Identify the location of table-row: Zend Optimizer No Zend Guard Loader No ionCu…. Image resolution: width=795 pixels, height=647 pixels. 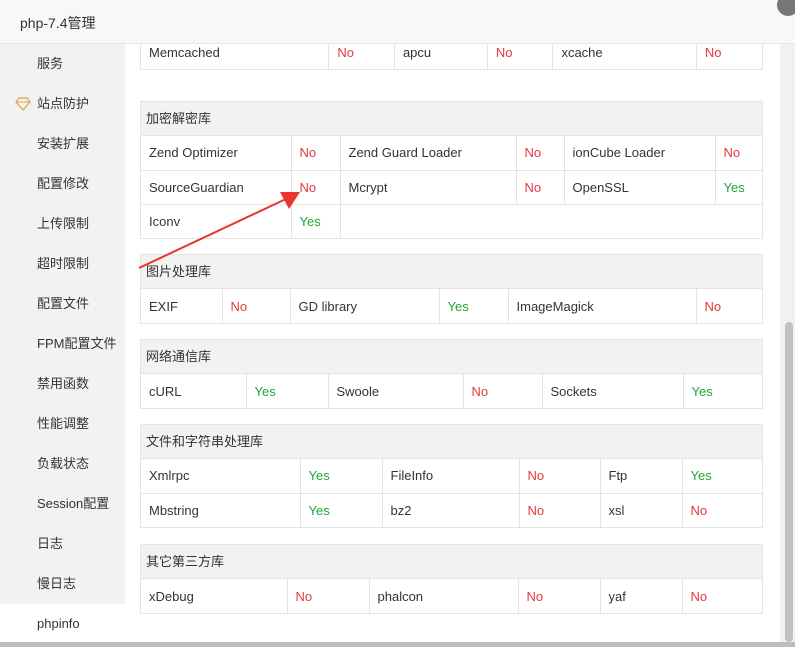
(452, 153).